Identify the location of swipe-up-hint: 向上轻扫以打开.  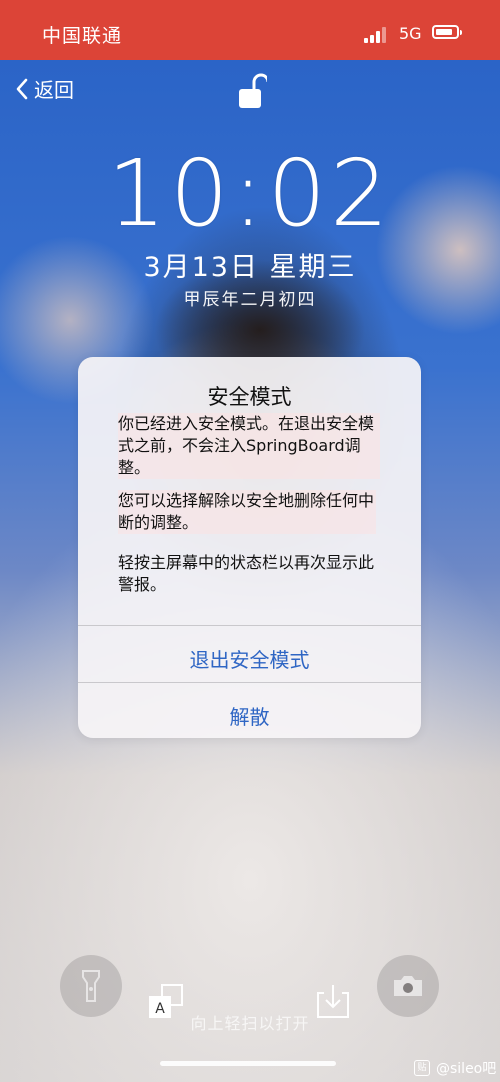
(250, 1023).